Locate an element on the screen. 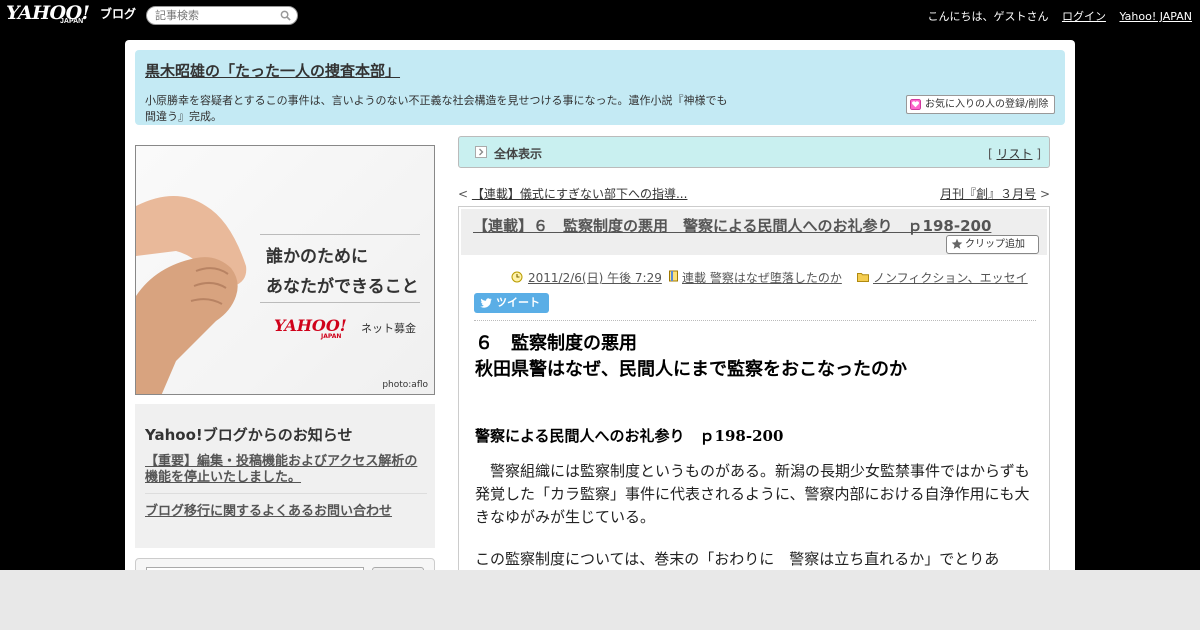  article-category-link: 連載 警察はなぜ堕落したのか is located at coordinates (762, 277).